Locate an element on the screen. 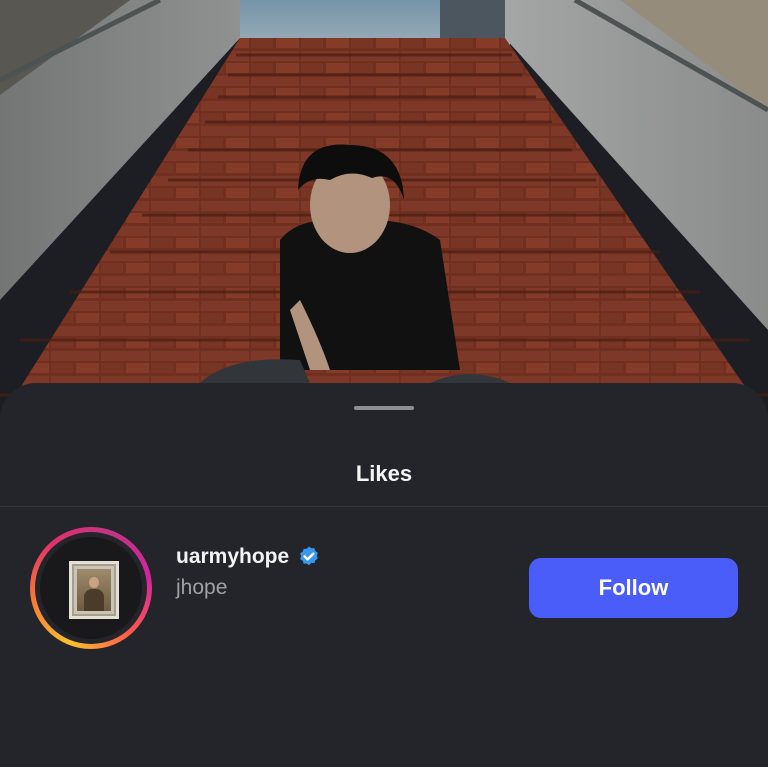 The image size is (768, 767). username: uarmyhope is located at coordinates (232, 557).